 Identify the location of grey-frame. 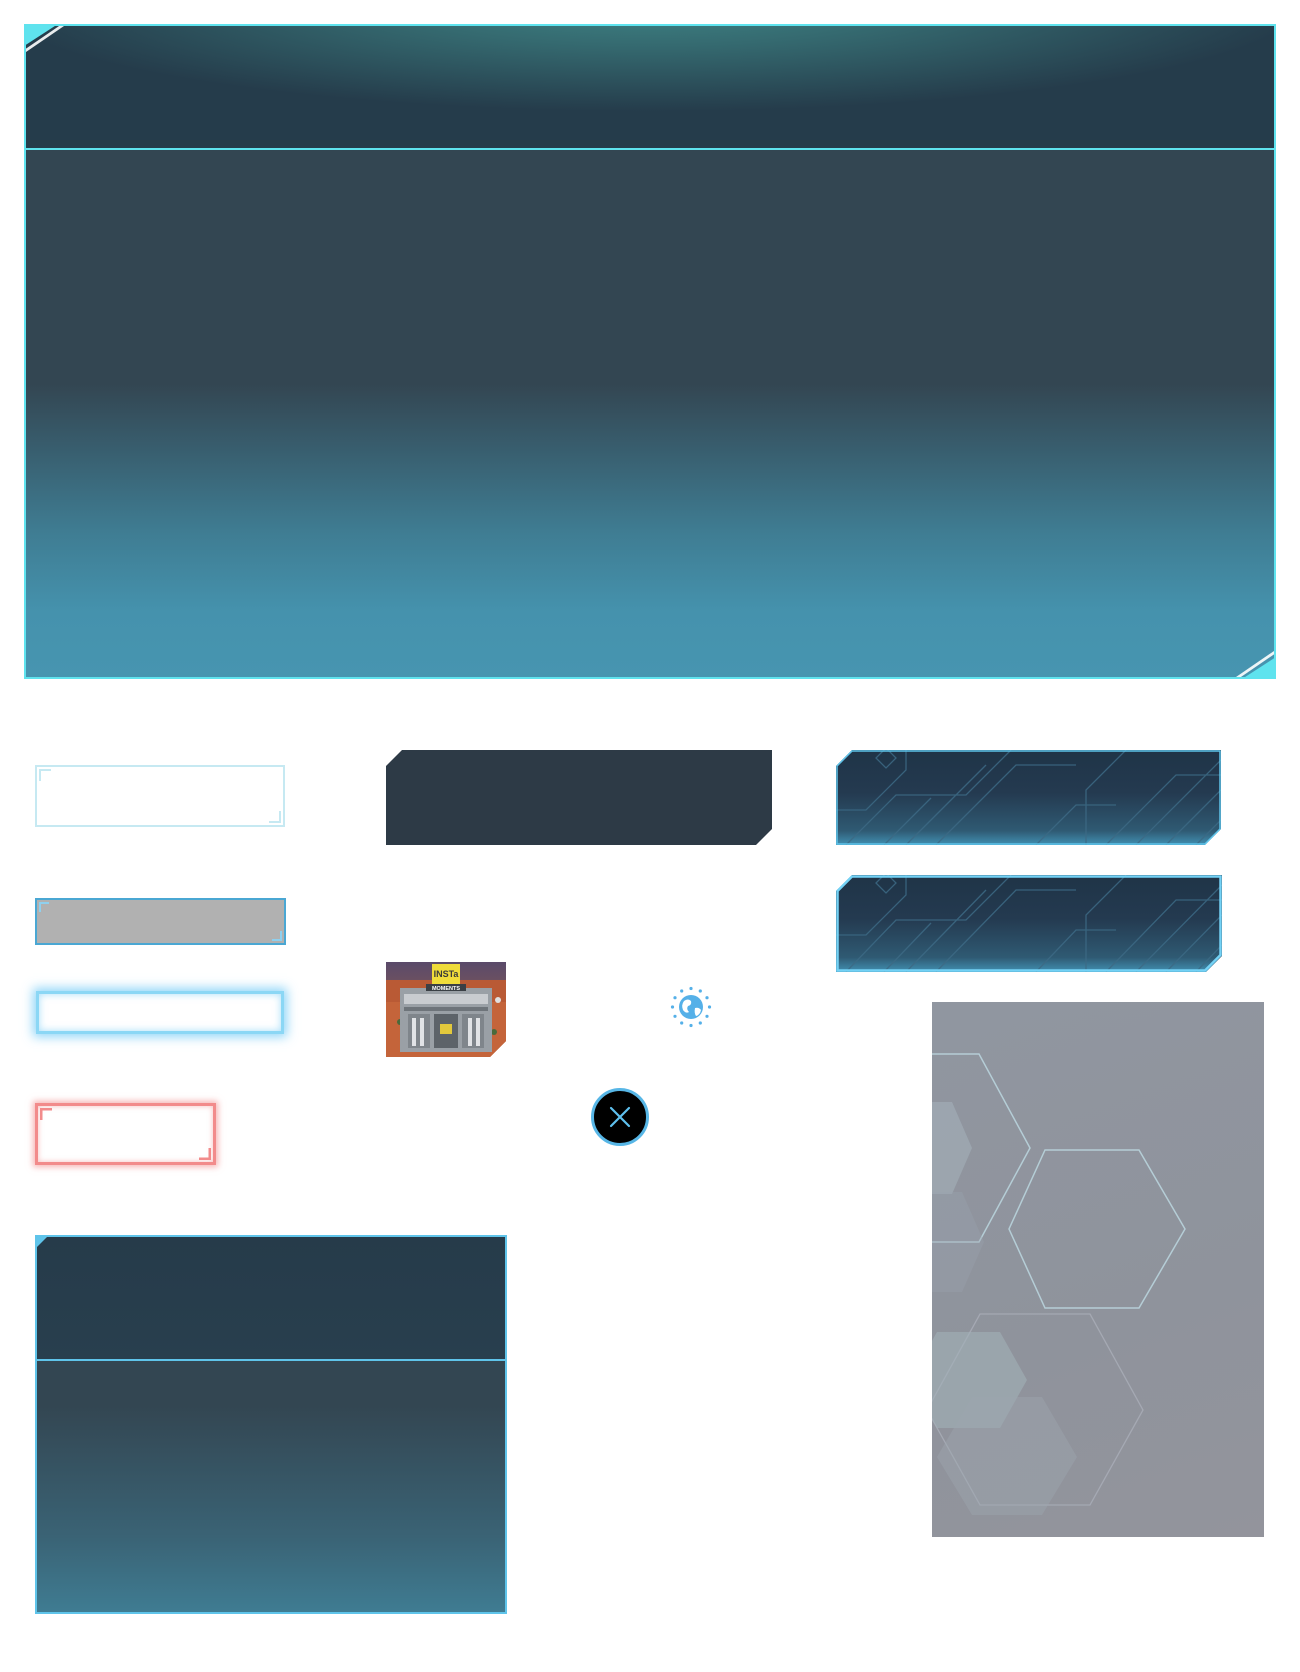
(160, 921).